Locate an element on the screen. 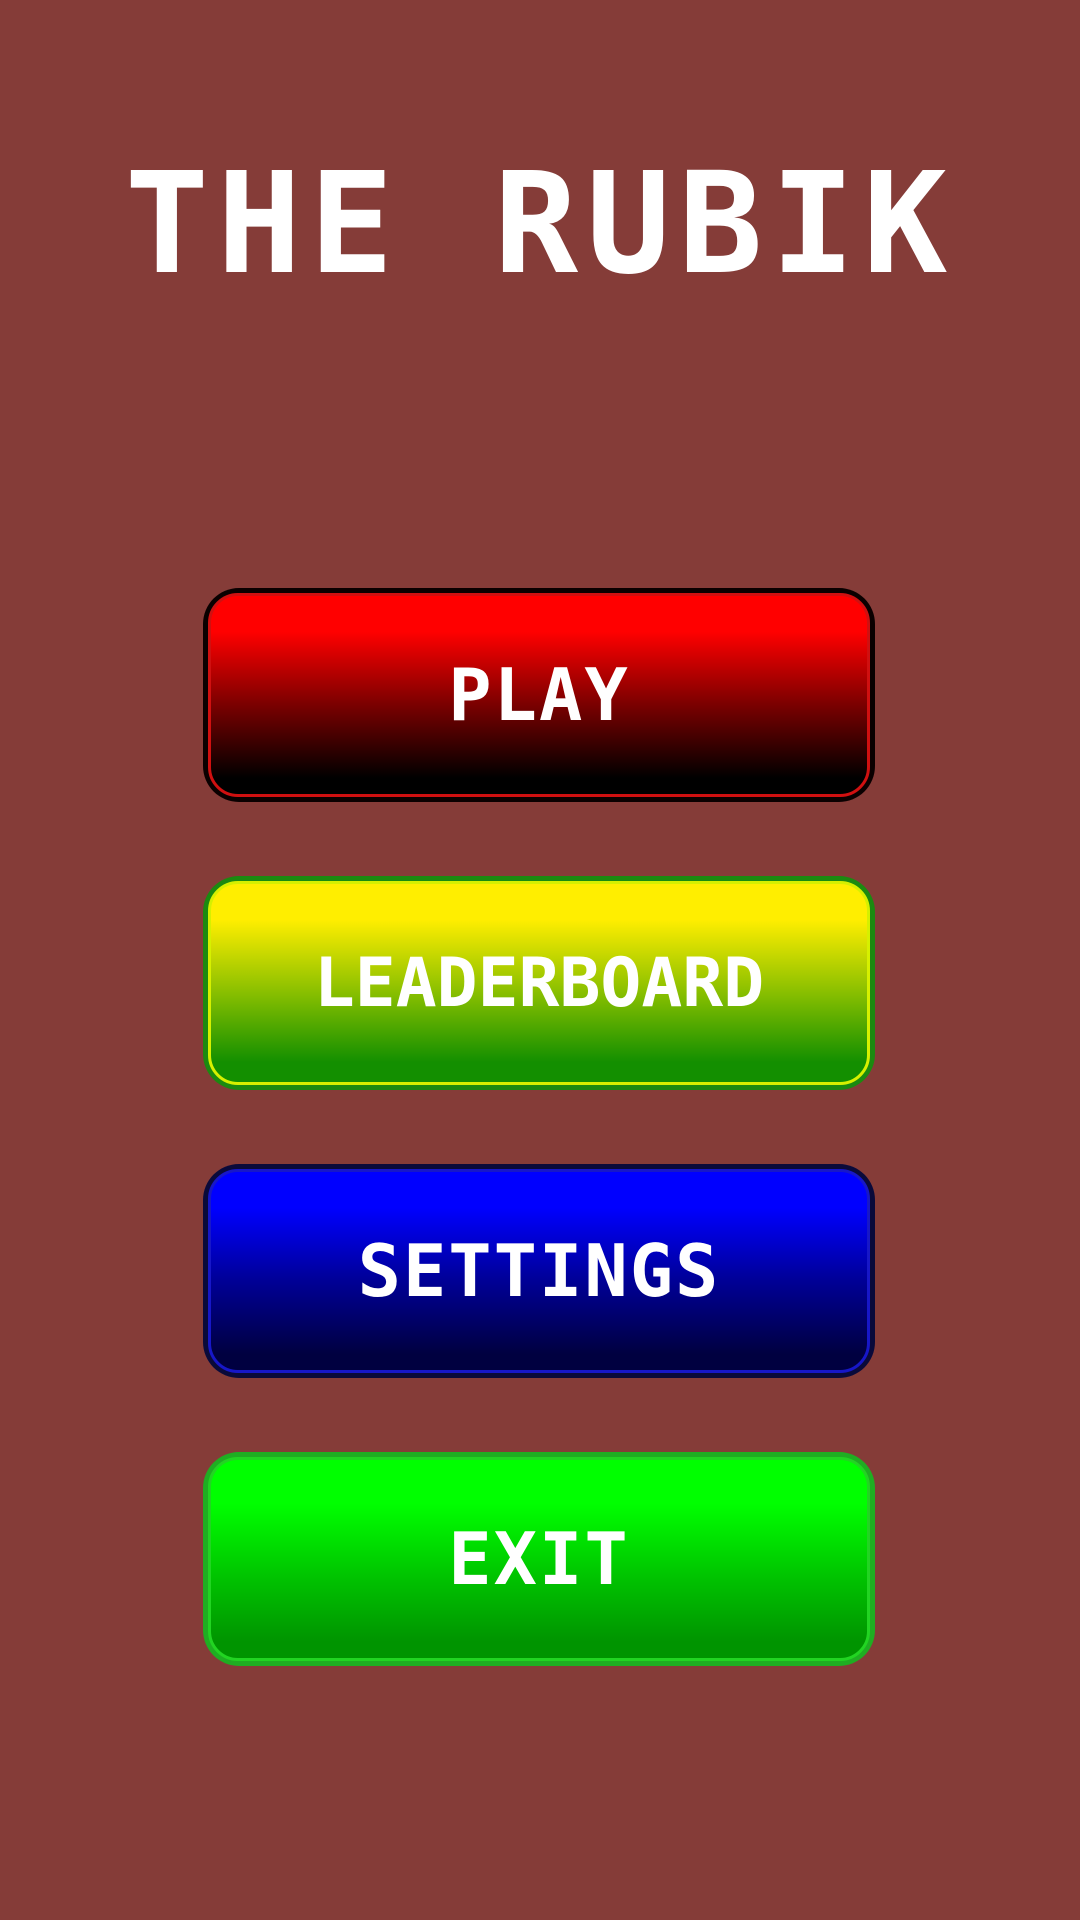 The width and height of the screenshot is (1080, 1920). exit-button-label: EXIT is located at coordinates (539, 1559).